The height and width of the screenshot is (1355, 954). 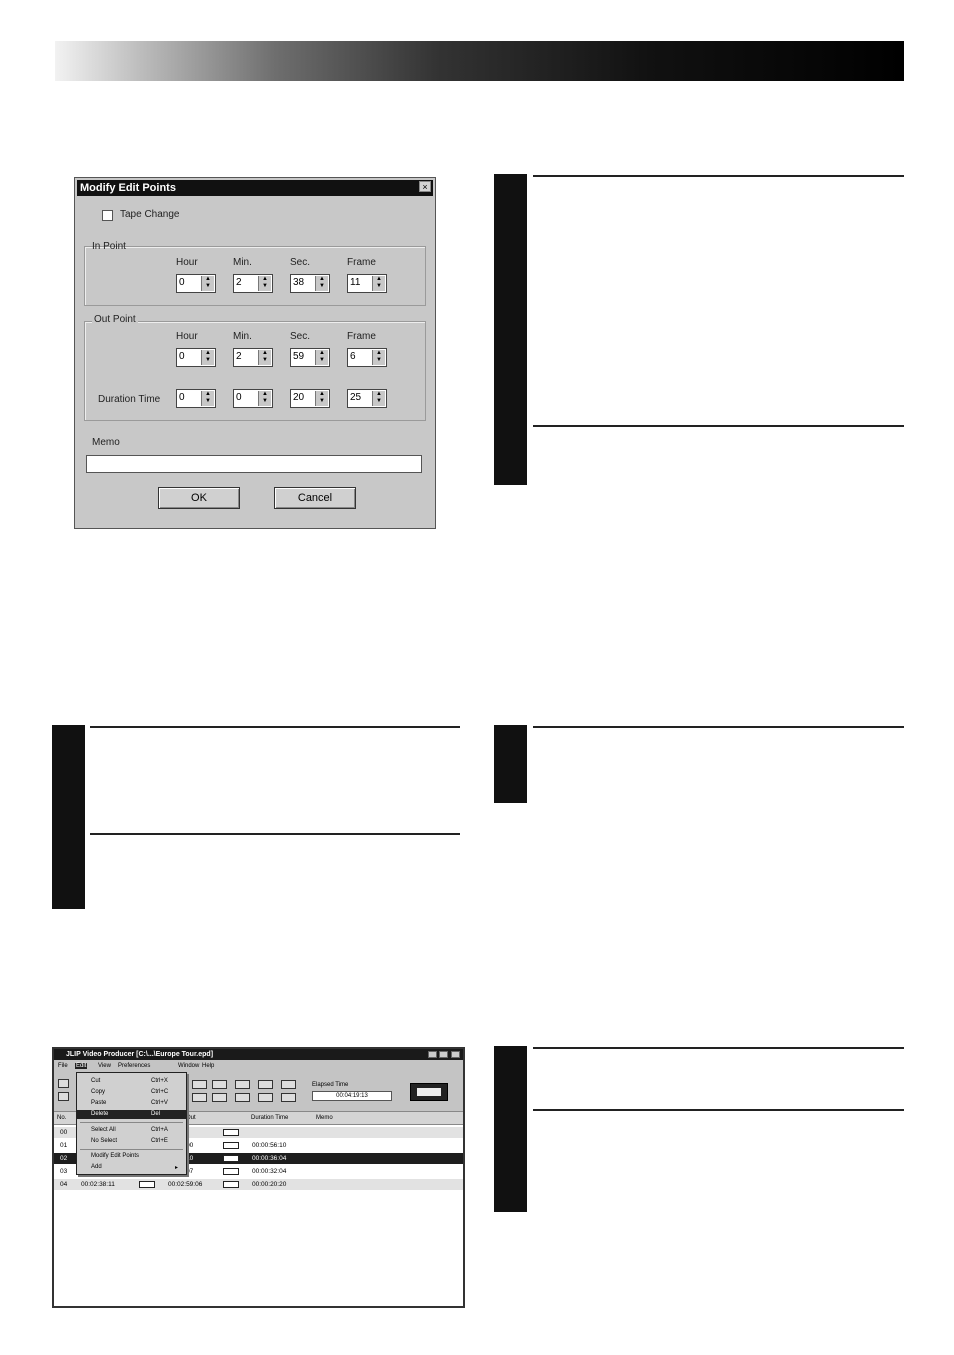 What do you see at coordinates (98, 1184) in the screenshot?
I see `row-in: 00:02:38:11` at bounding box center [98, 1184].